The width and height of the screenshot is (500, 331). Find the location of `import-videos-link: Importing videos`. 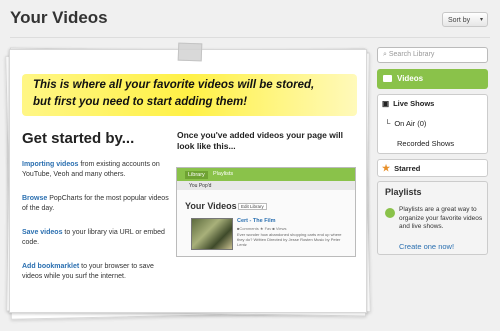

import-videos-link: Importing videos is located at coordinates (50, 164).